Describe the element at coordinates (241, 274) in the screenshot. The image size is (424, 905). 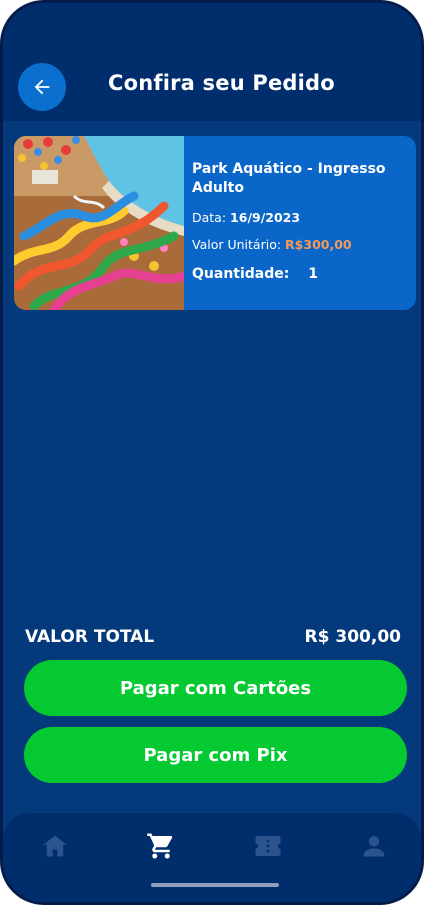
I see `quantity-label: Quantidade:` at that location.